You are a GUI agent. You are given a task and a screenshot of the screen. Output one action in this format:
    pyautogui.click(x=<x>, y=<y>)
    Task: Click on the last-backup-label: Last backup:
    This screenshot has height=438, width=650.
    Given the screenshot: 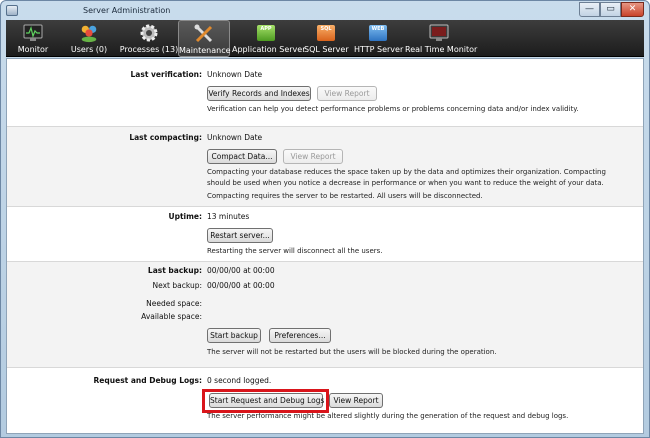 What is the action you would take?
    pyautogui.click(x=174, y=270)
    